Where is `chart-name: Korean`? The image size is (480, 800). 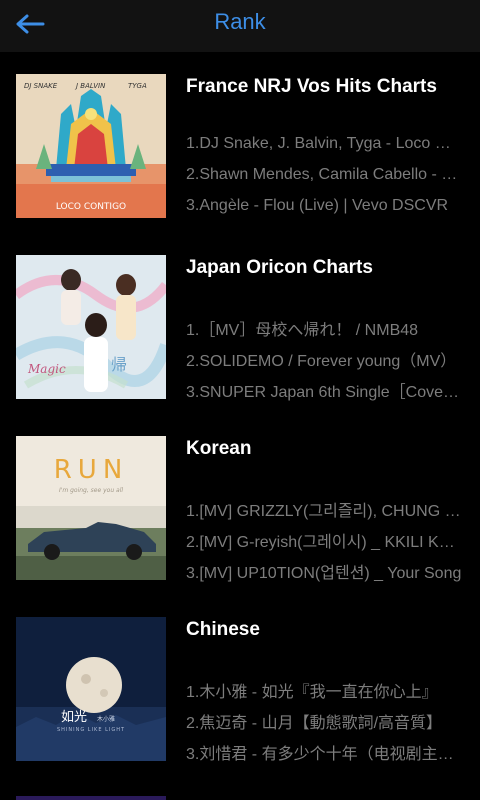 chart-name: Korean is located at coordinates (219, 448).